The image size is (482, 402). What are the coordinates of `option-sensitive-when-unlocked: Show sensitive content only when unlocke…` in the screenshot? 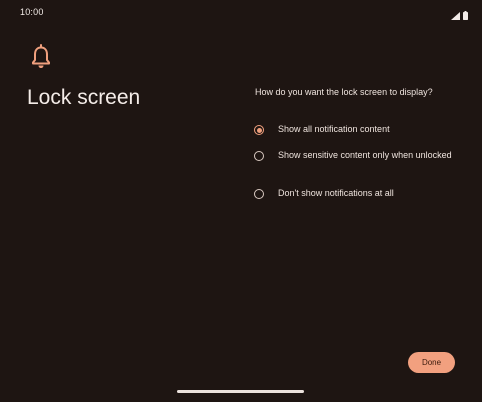 It's located at (359, 156).